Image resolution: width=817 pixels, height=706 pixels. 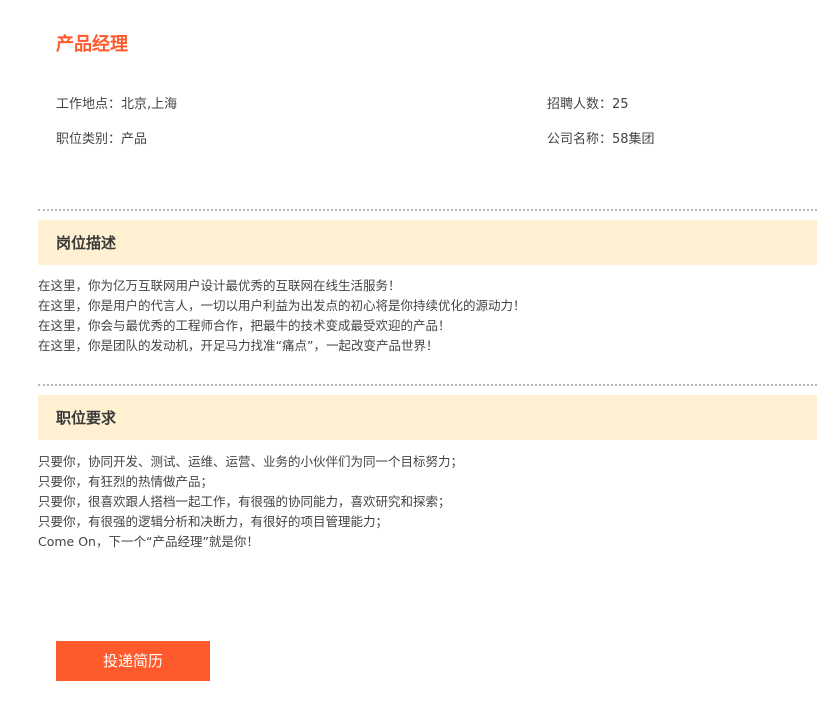 I want to click on requirement-line: 只要你，有狂烈的热情做产品；, so click(x=126, y=481).